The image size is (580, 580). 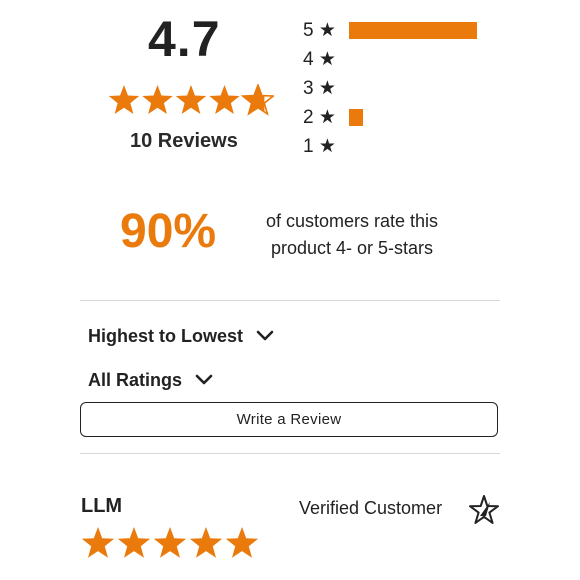 I want to click on filter-dropdown-label: All Ratings, so click(x=135, y=379).